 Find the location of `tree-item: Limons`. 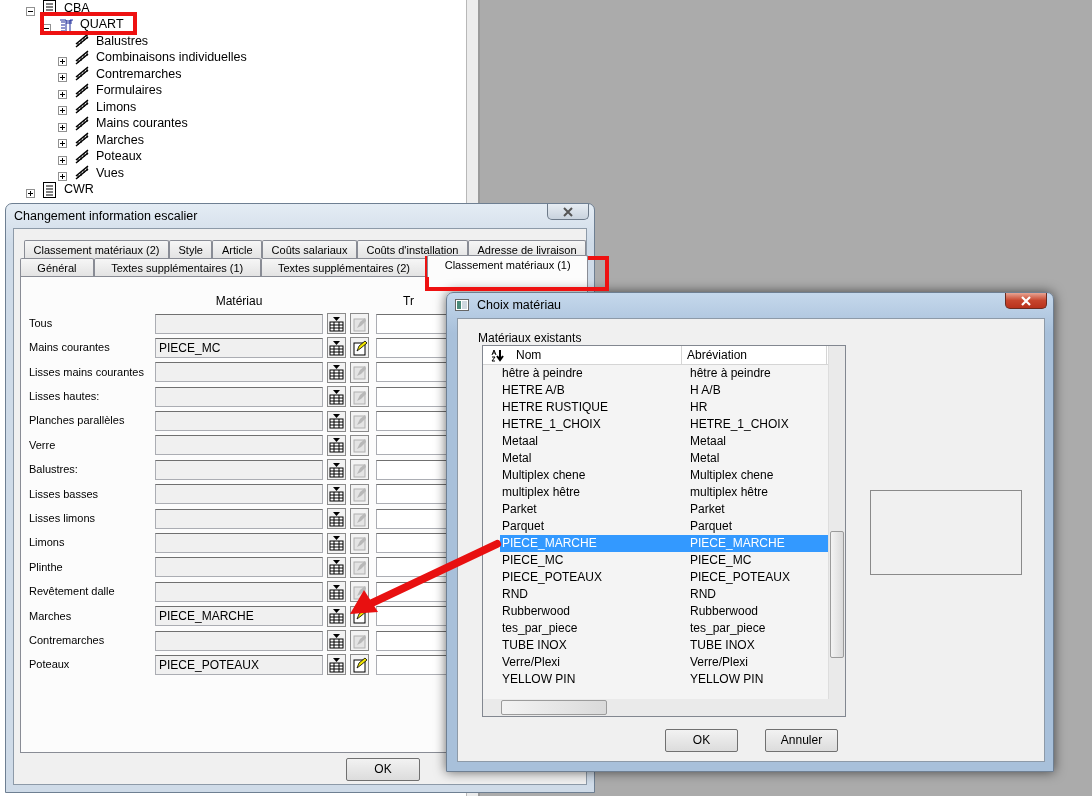

tree-item: Limons is located at coordinates (116, 107).